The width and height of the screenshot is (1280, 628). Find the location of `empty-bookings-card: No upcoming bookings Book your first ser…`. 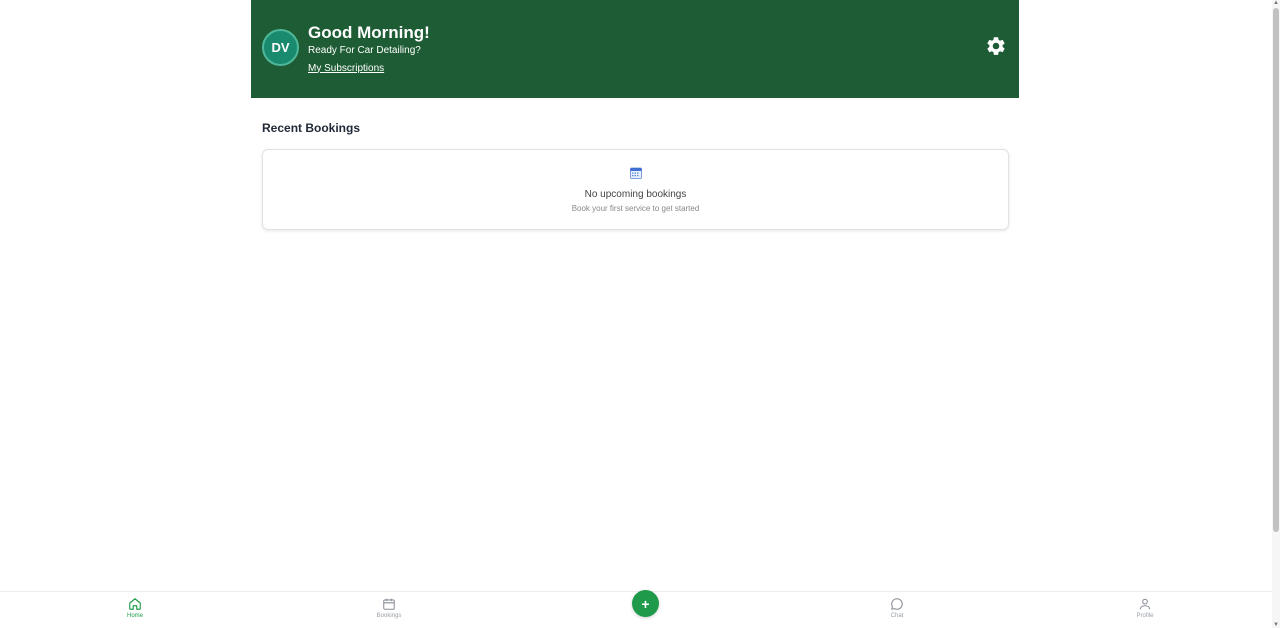

empty-bookings-card: No upcoming bookings Book your first ser… is located at coordinates (635, 189).